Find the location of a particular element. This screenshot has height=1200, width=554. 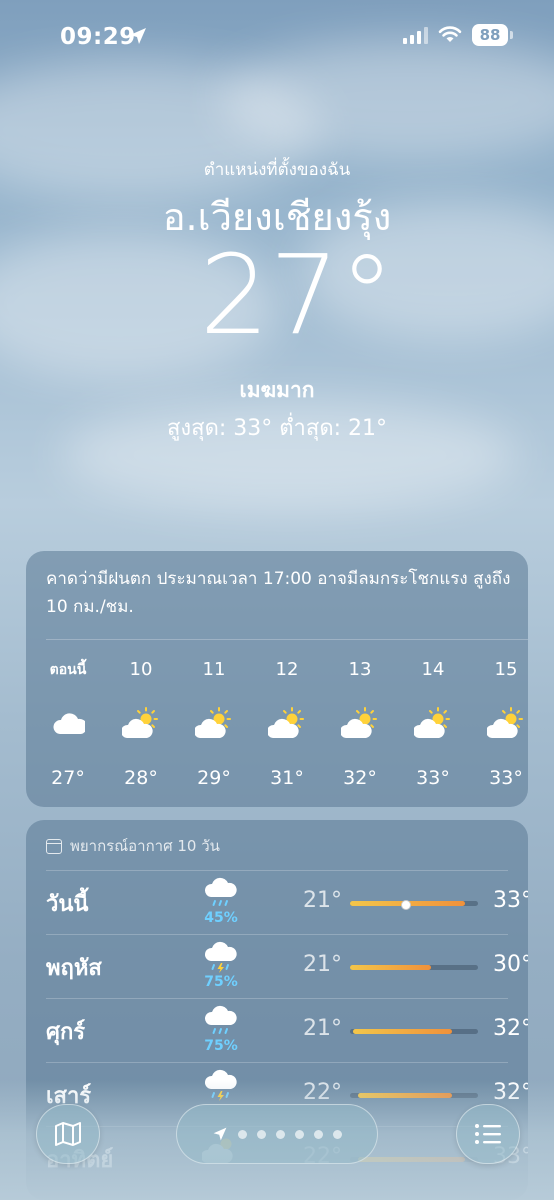

map-button is located at coordinates (68, 1134).